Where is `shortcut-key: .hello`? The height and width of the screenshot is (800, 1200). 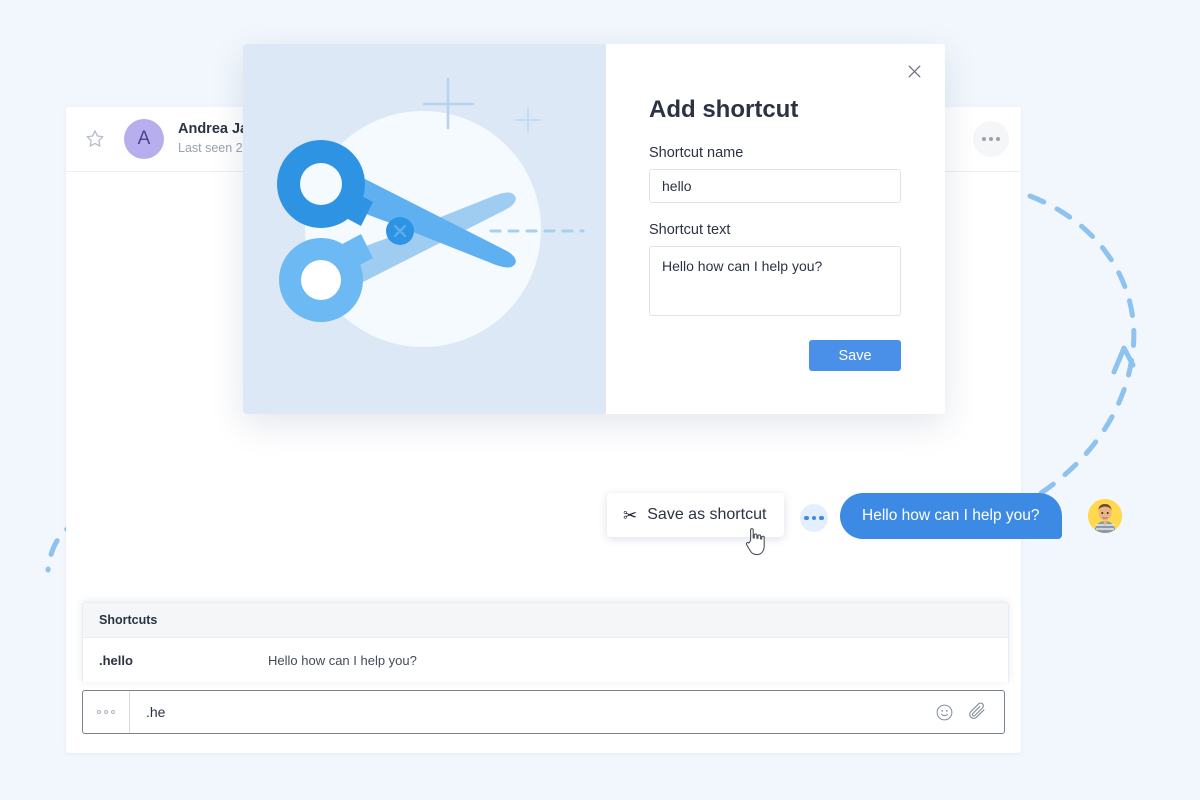
shortcut-key: .hello is located at coordinates (116, 660).